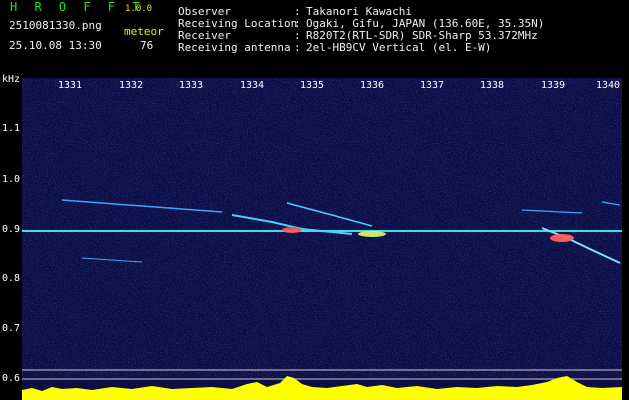 Image resolution: width=629 pixels, height=400 pixels. Describe the element at coordinates (139, 9) in the screenshot. I see `app-version: 1.0.0` at that location.